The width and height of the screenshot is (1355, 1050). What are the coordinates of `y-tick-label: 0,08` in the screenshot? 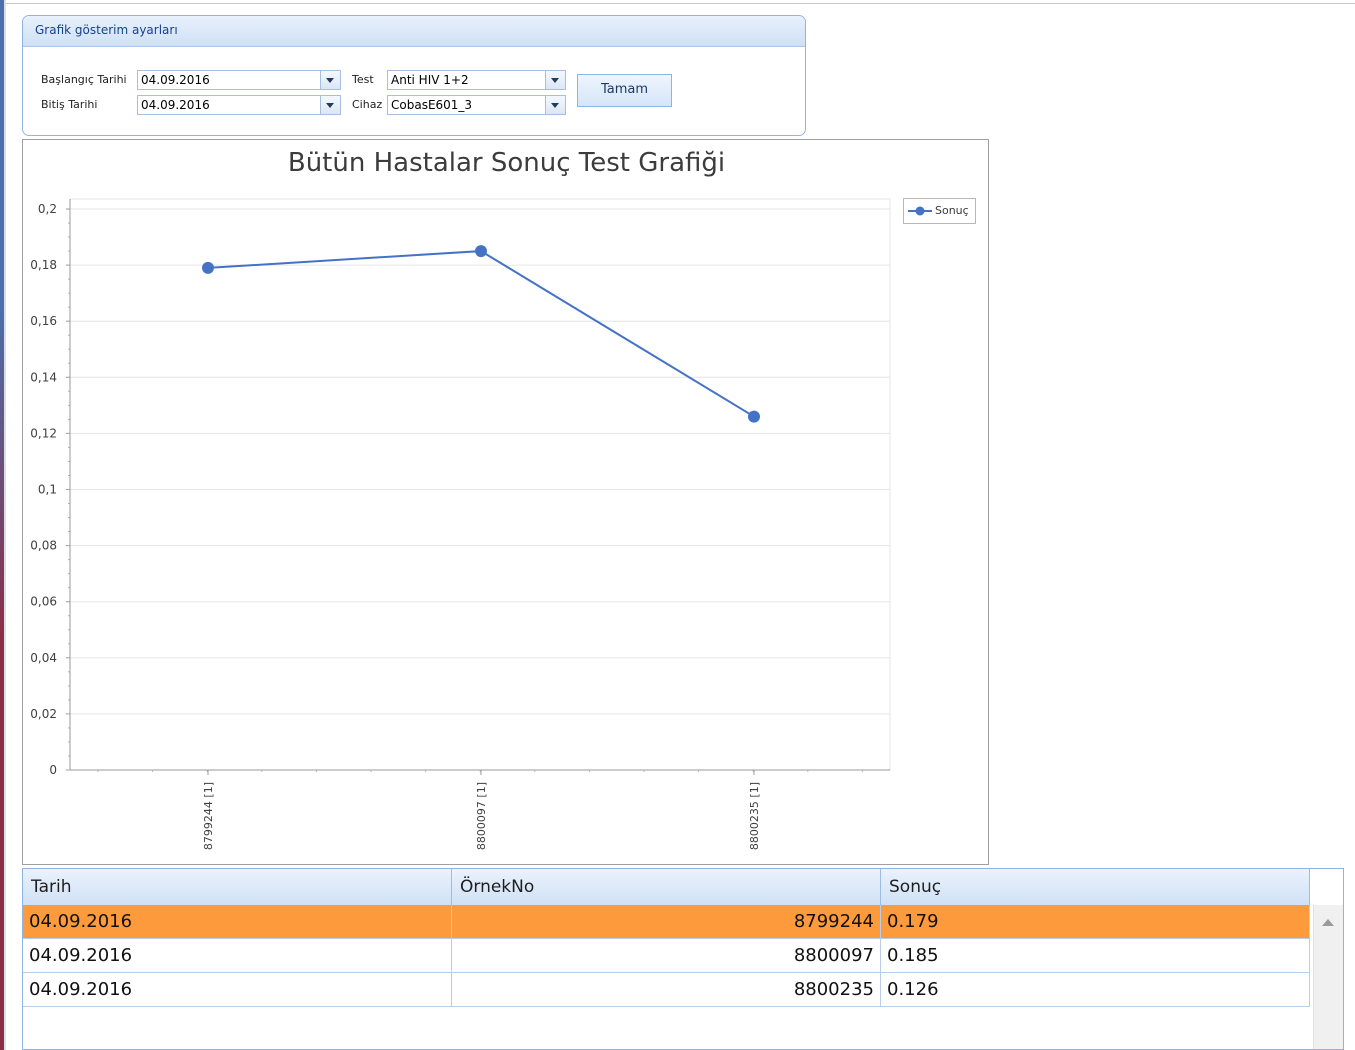 It's located at (43, 546).